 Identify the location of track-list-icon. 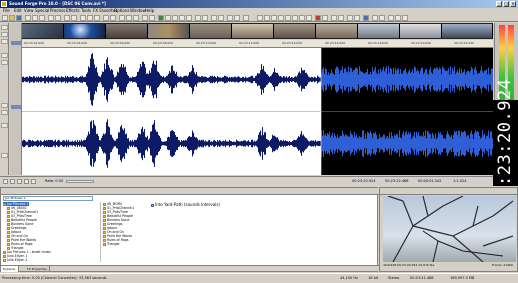
(391, 18).